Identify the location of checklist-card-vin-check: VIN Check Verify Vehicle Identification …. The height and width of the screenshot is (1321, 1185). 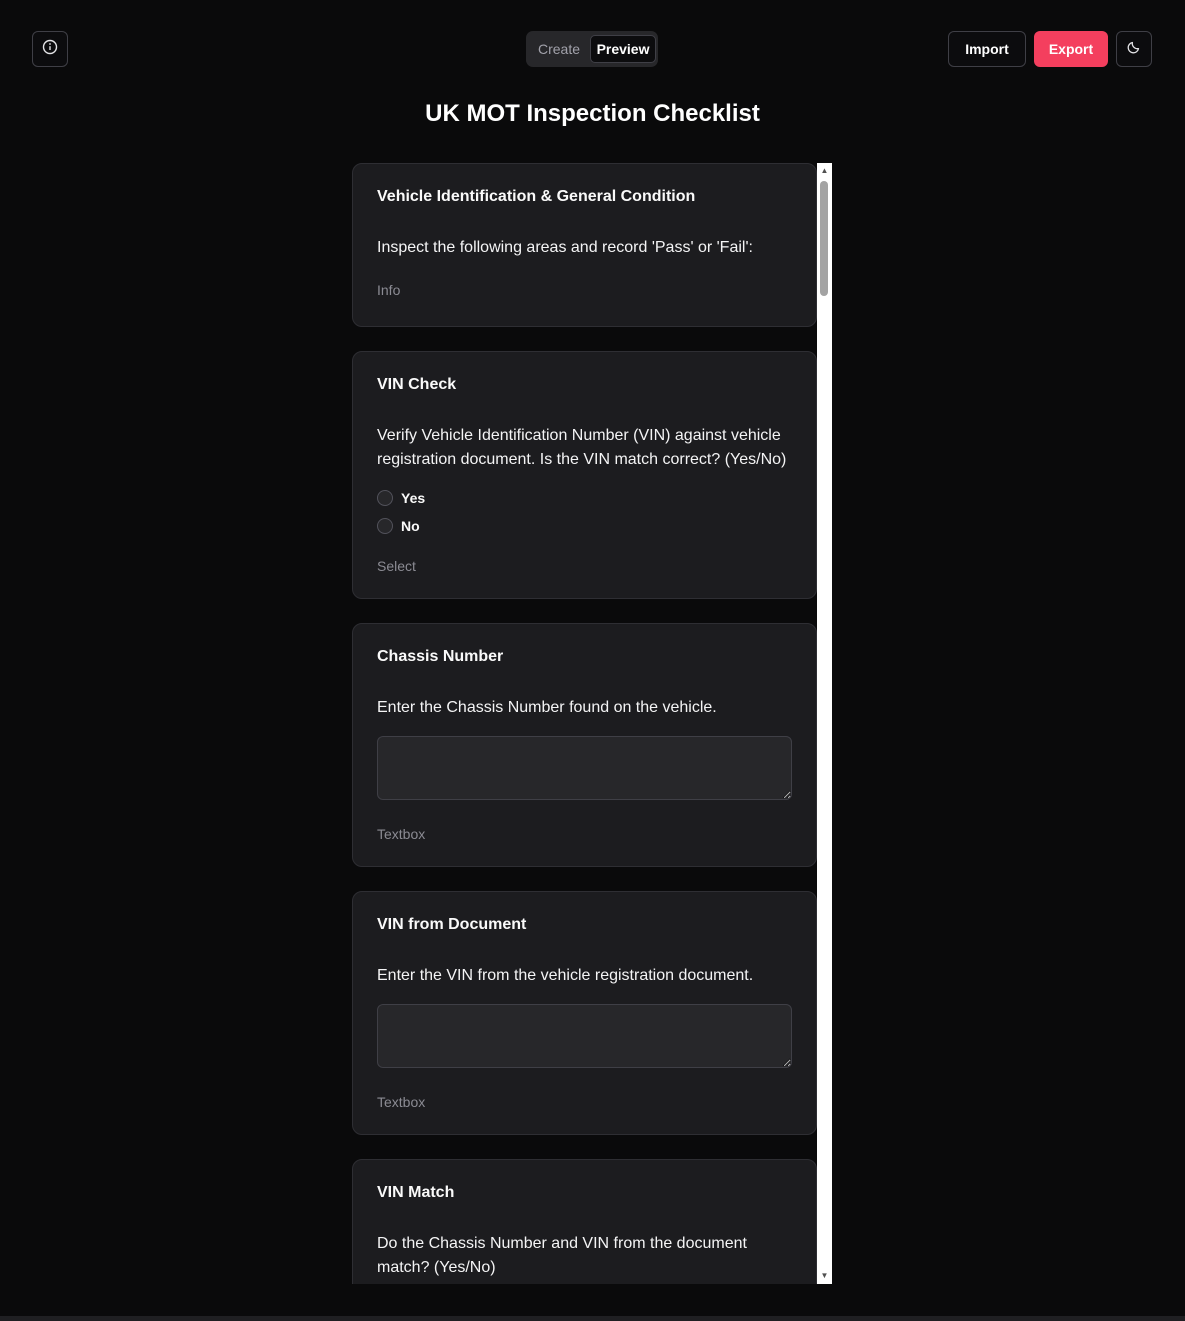
(584, 475).